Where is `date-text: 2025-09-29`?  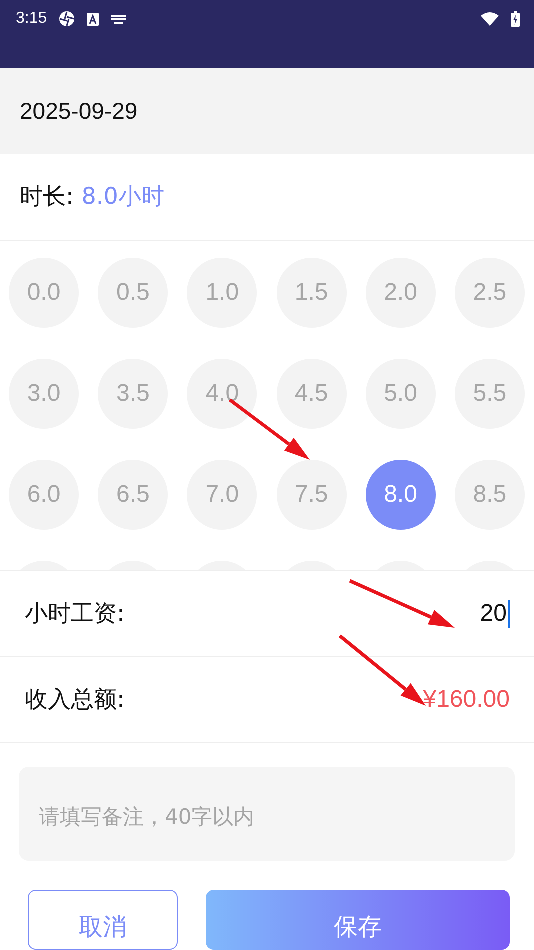 date-text: 2025-09-29 is located at coordinates (79, 111).